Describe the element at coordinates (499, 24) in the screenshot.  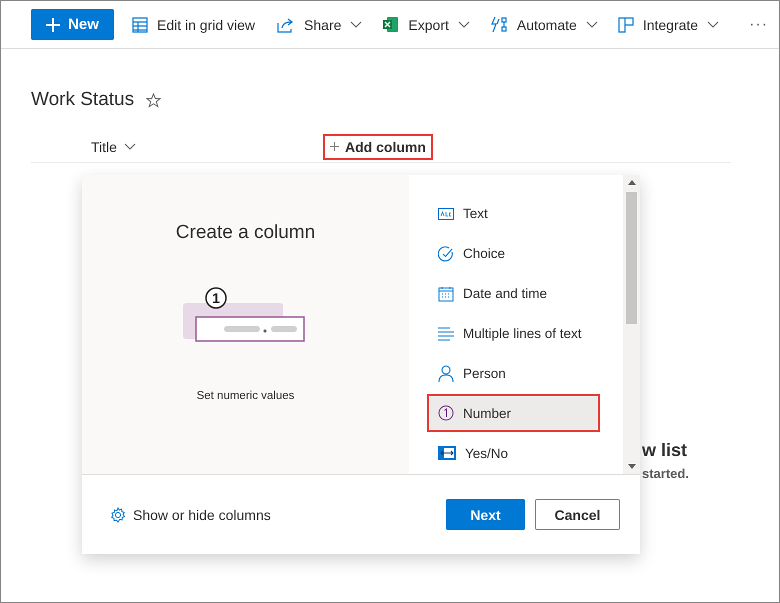
I see `flow-icon` at that location.